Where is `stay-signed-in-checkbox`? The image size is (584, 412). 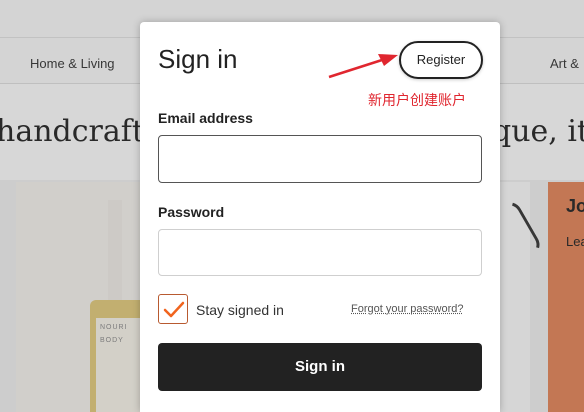 stay-signed-in-checkbox is located at coordinates (173, 309).